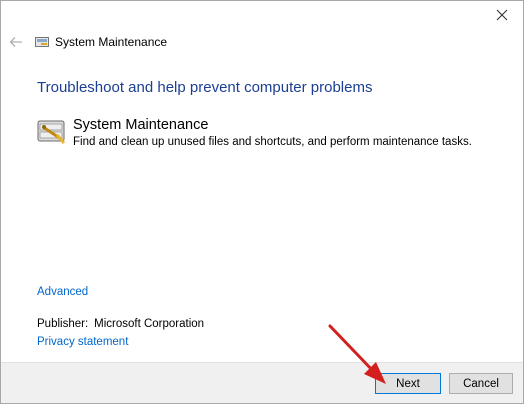 This screenshot has width=524, height=404. I want to click on publisher-label: Publisher:, so click(63, 324).